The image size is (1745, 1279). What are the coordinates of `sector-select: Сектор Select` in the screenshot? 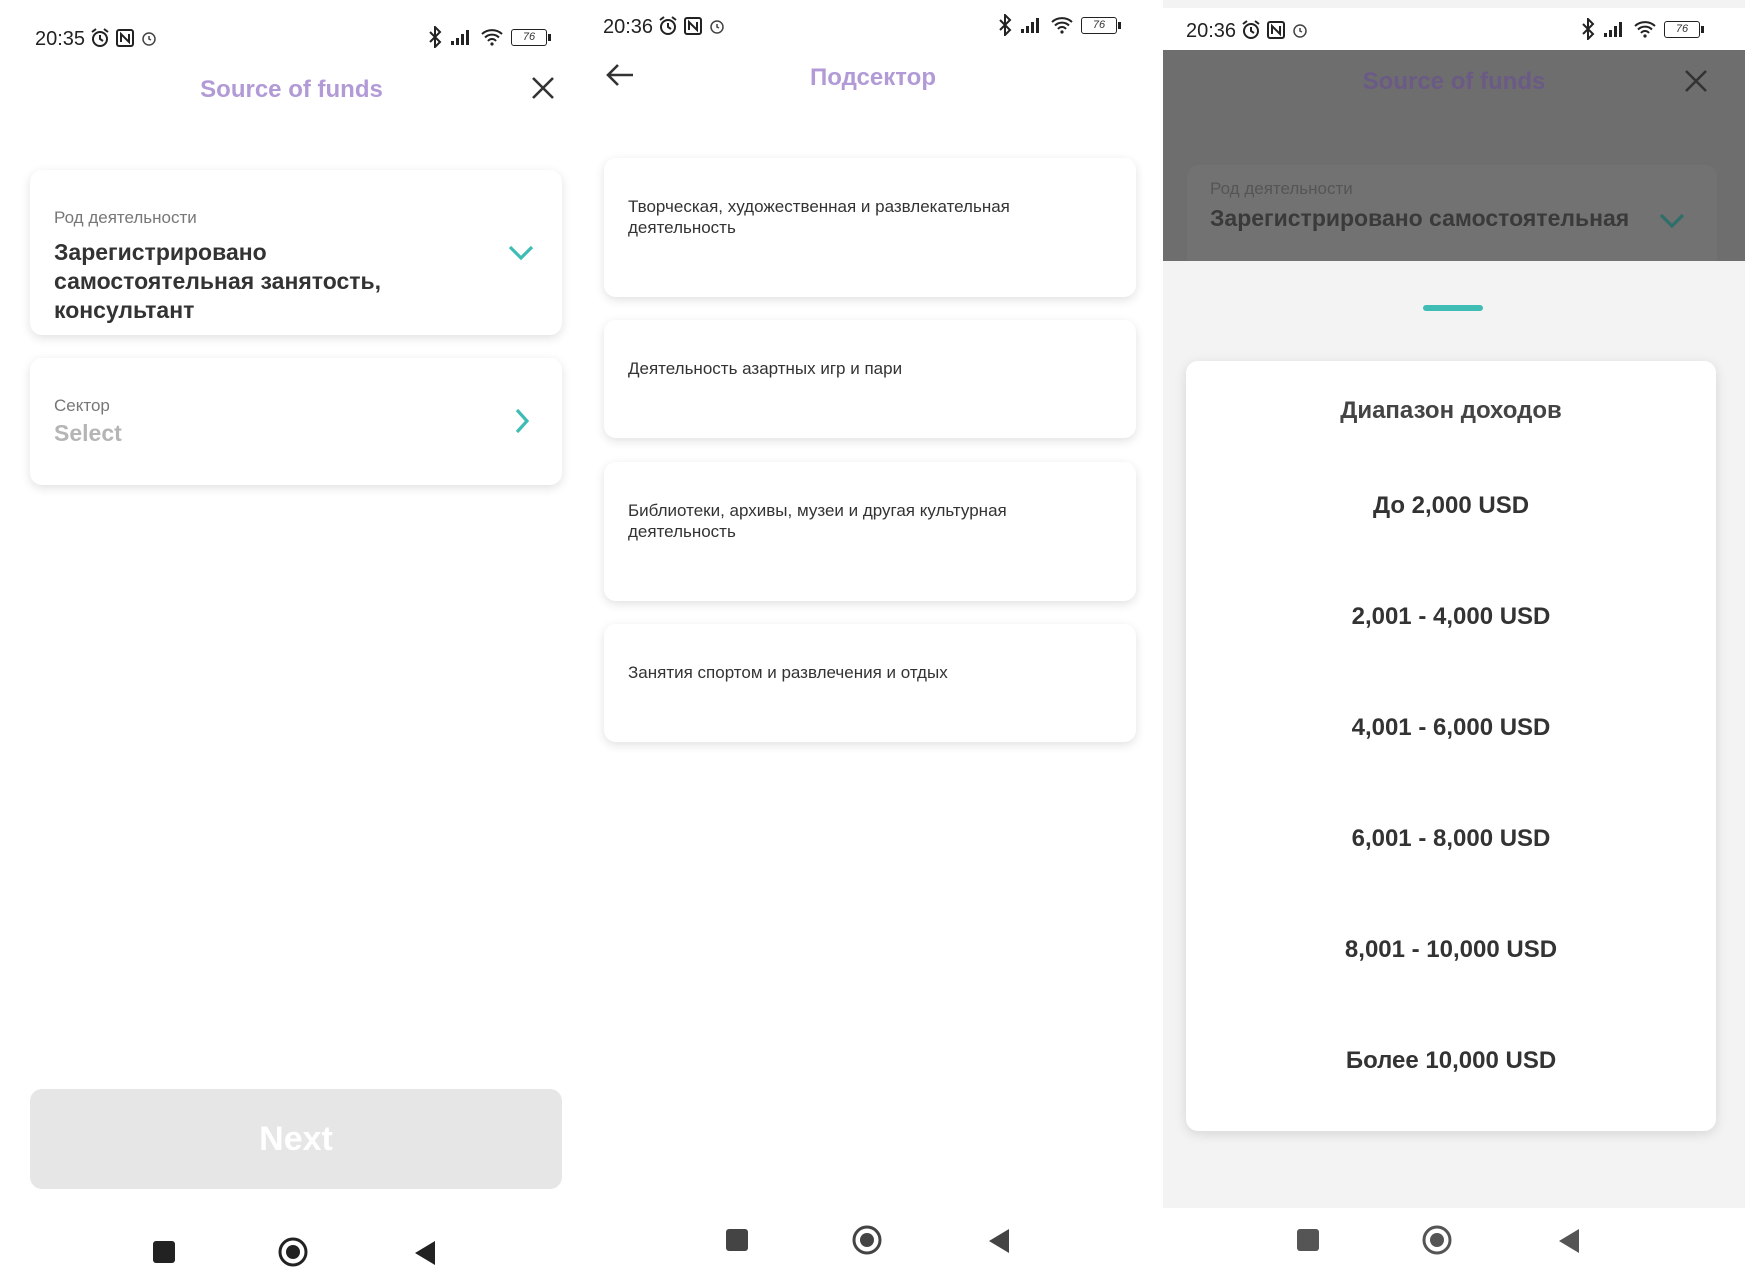 It's located at (296, 421).